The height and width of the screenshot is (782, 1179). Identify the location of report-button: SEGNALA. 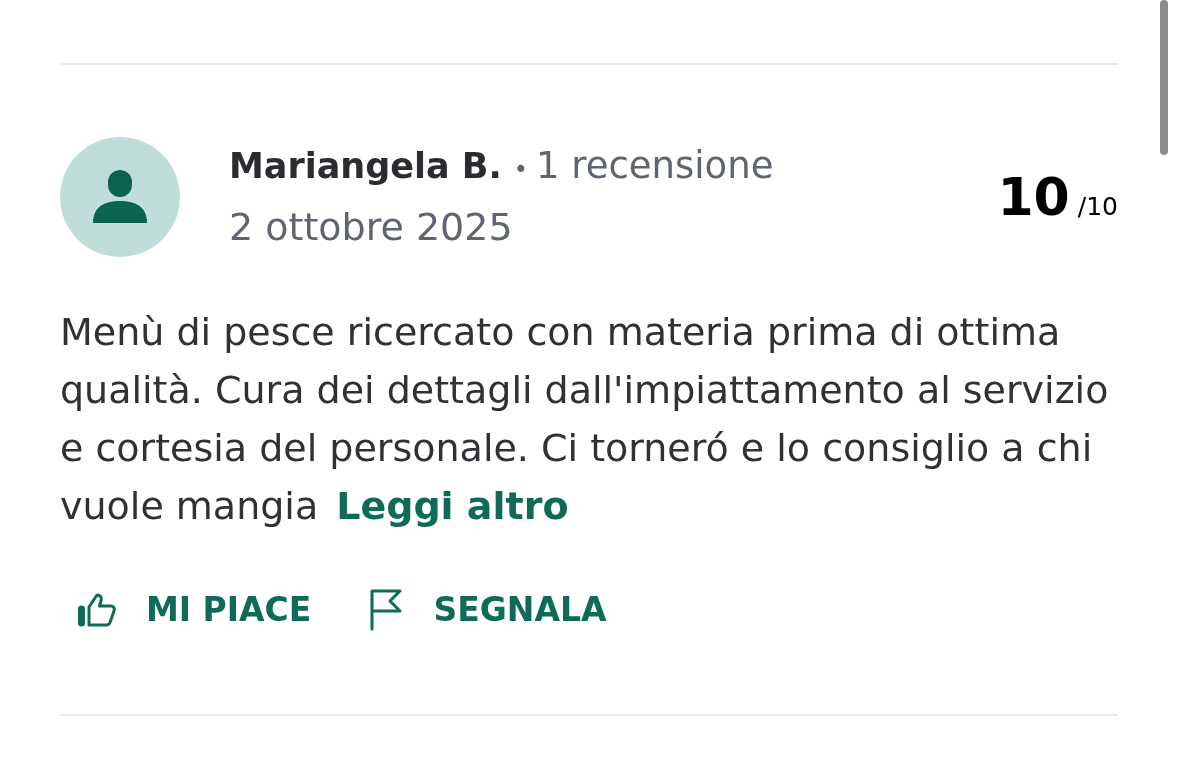
(488, 610).